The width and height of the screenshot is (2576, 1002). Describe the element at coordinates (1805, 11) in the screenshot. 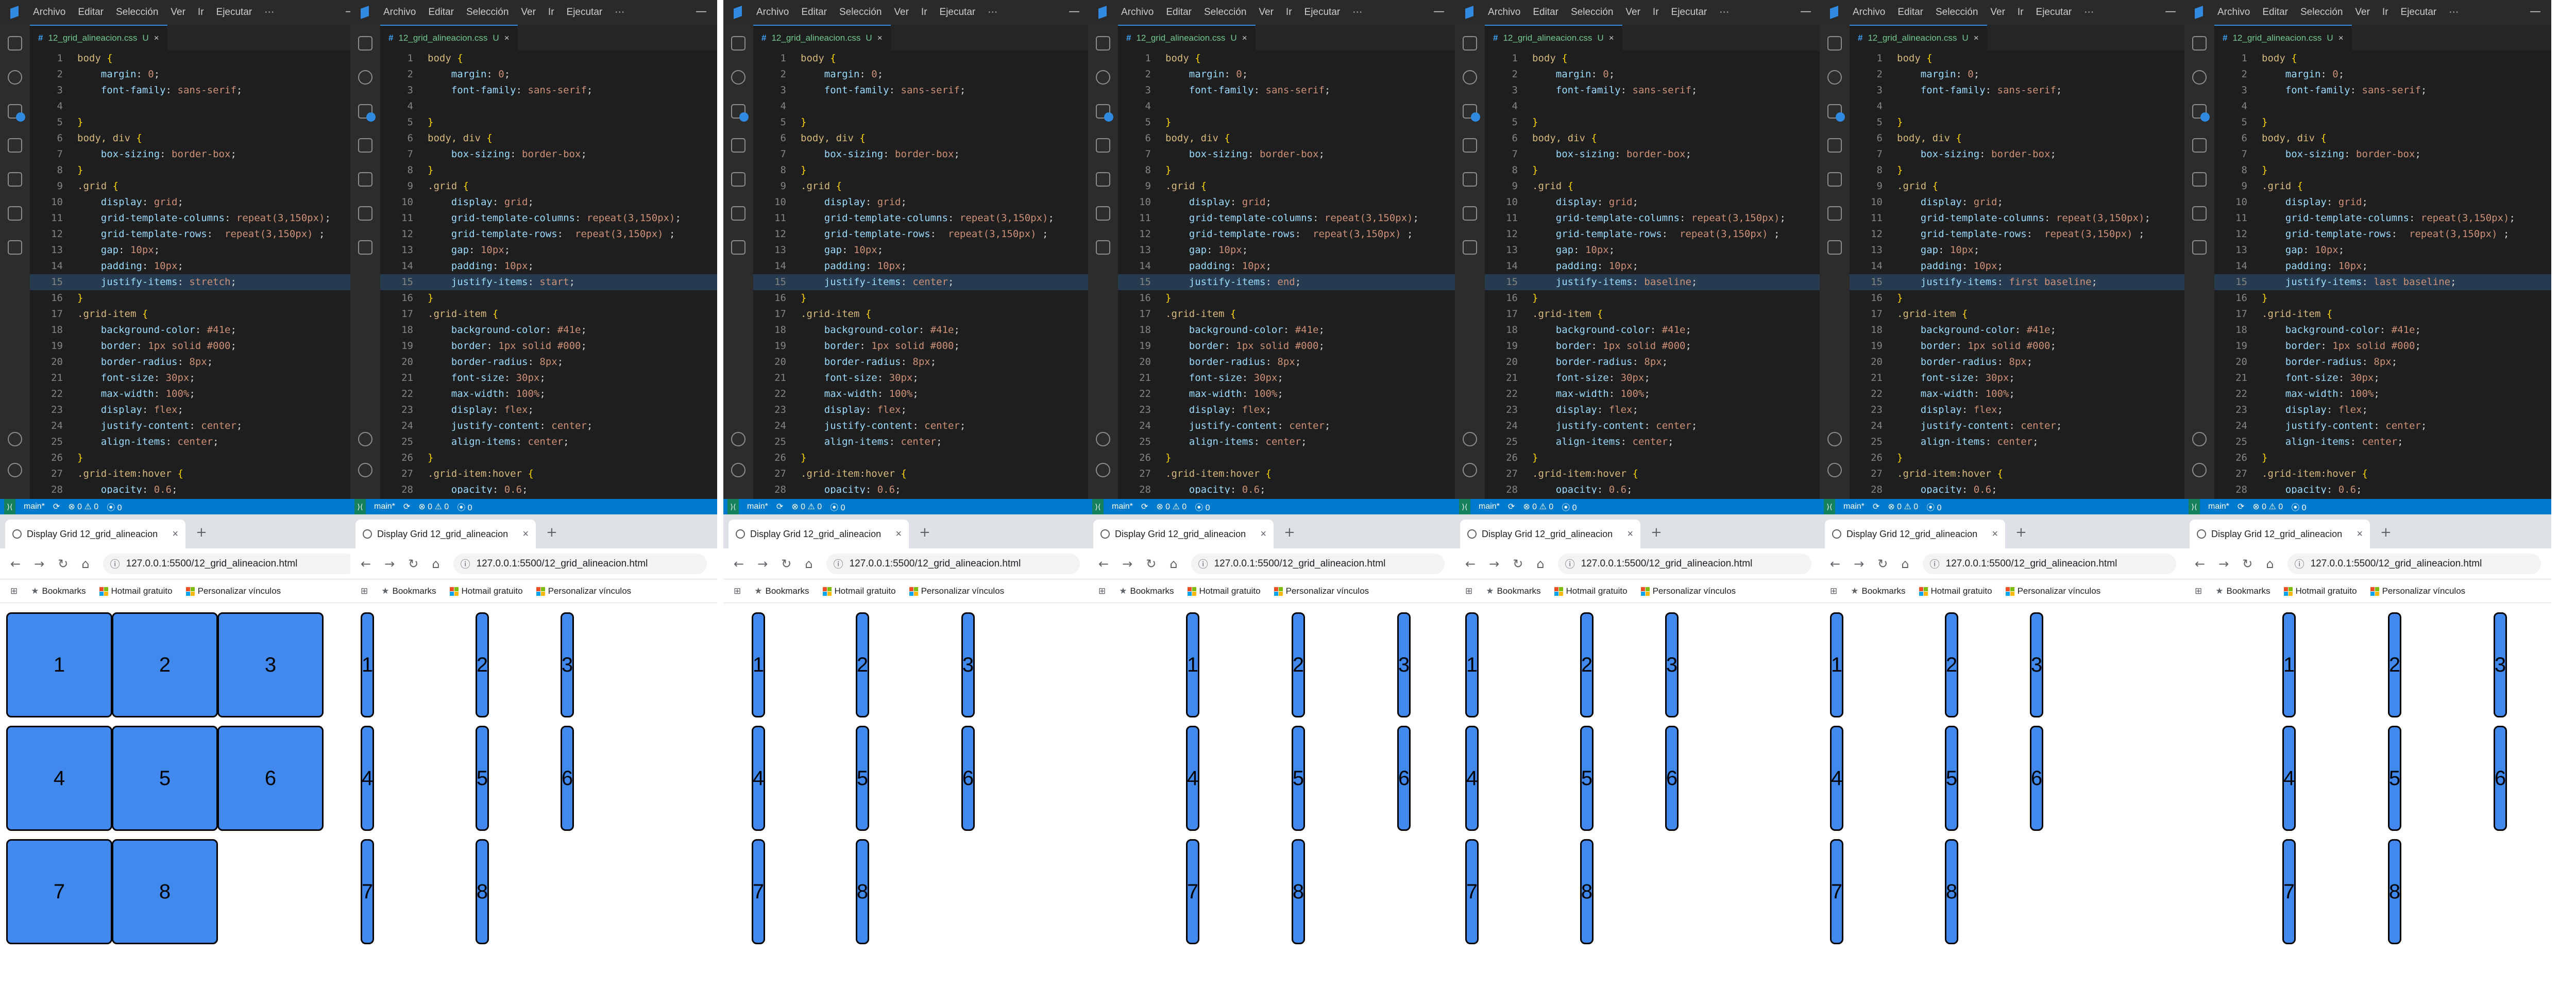

I see `minimize-icon: —` at that location.